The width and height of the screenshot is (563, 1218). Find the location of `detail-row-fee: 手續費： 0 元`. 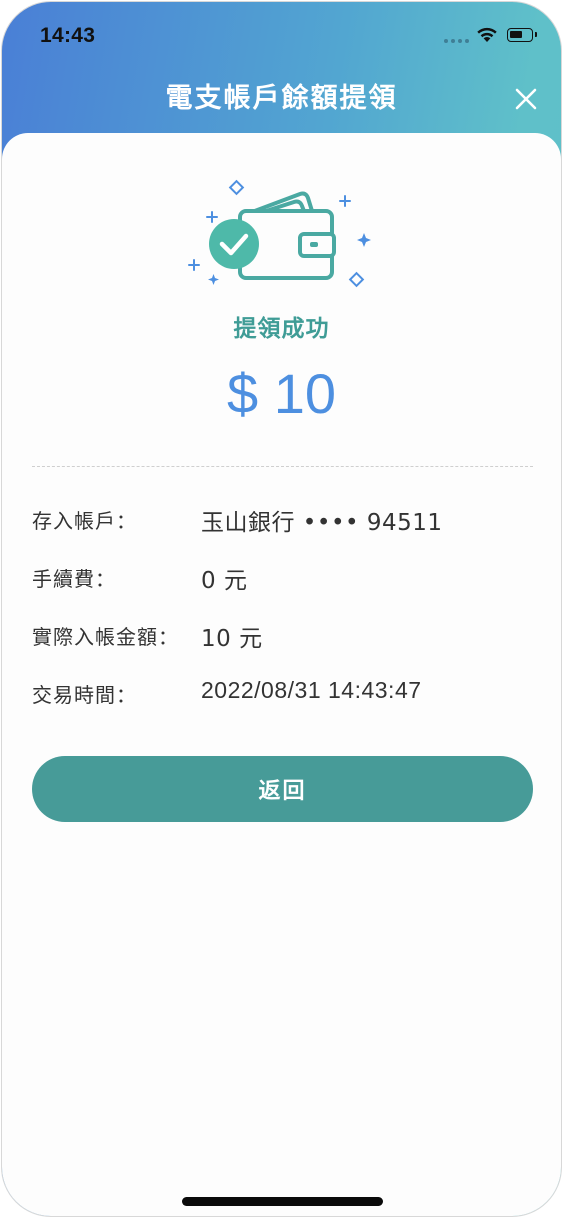

detail-row-fee: 手續費： 0 元 is located at coordinates (282, 588).